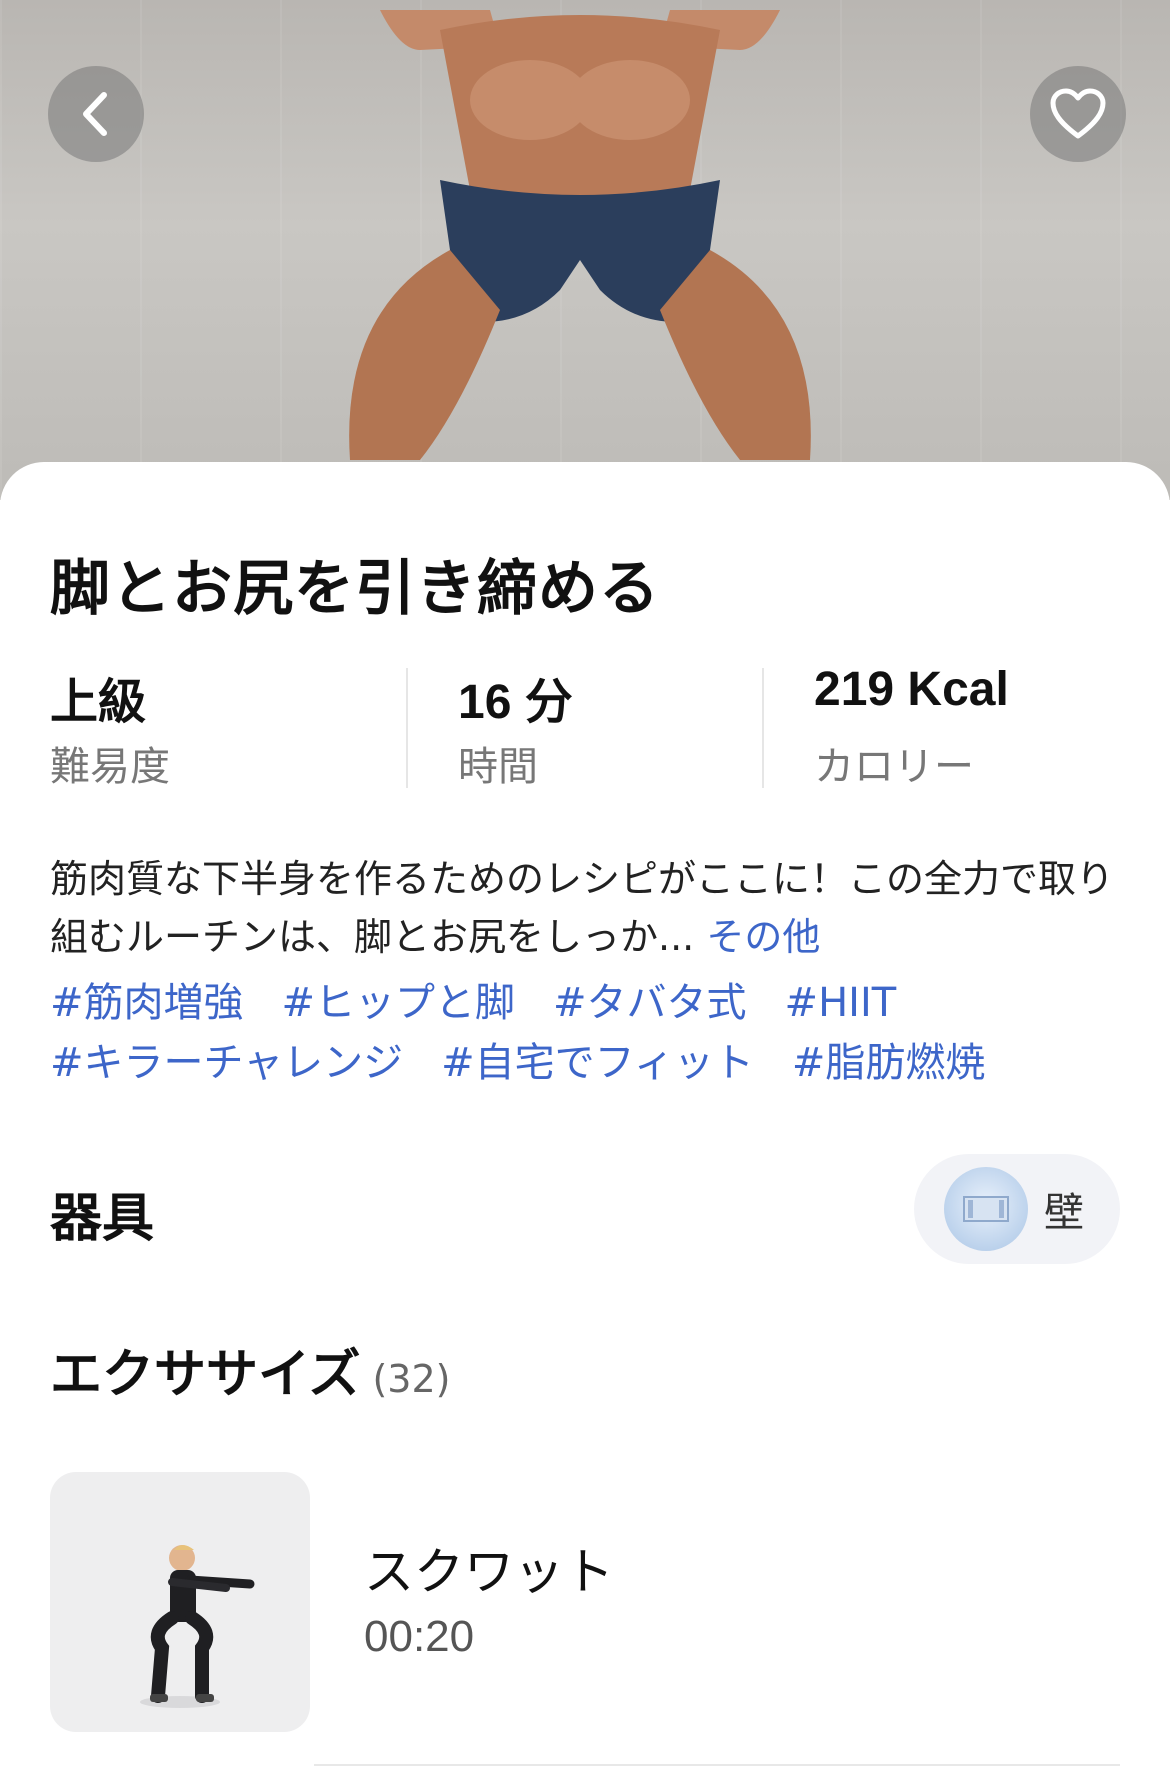  I want to click on heart-outline-icon, so click(1078, 113).